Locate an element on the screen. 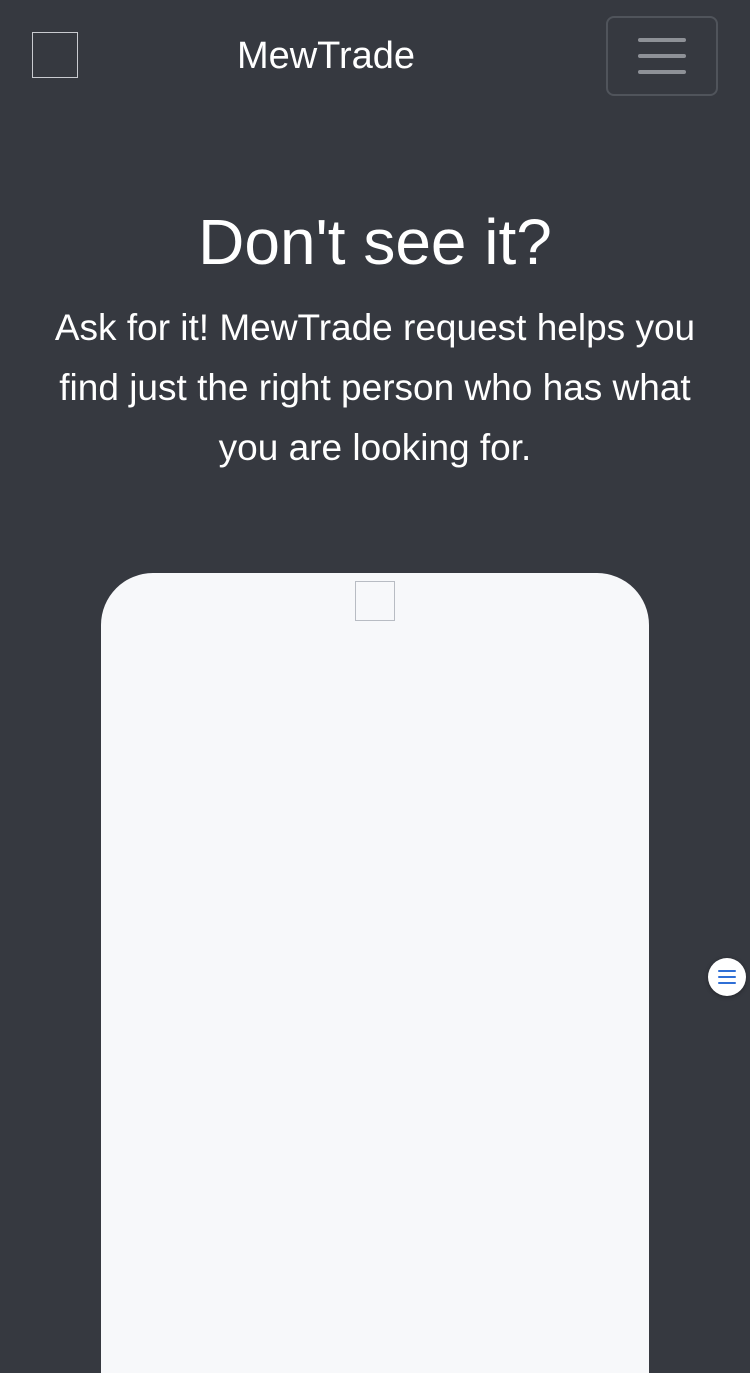 The image size is (750, 1373). brand-title: MewTrade is located at coordinates (326, 56).